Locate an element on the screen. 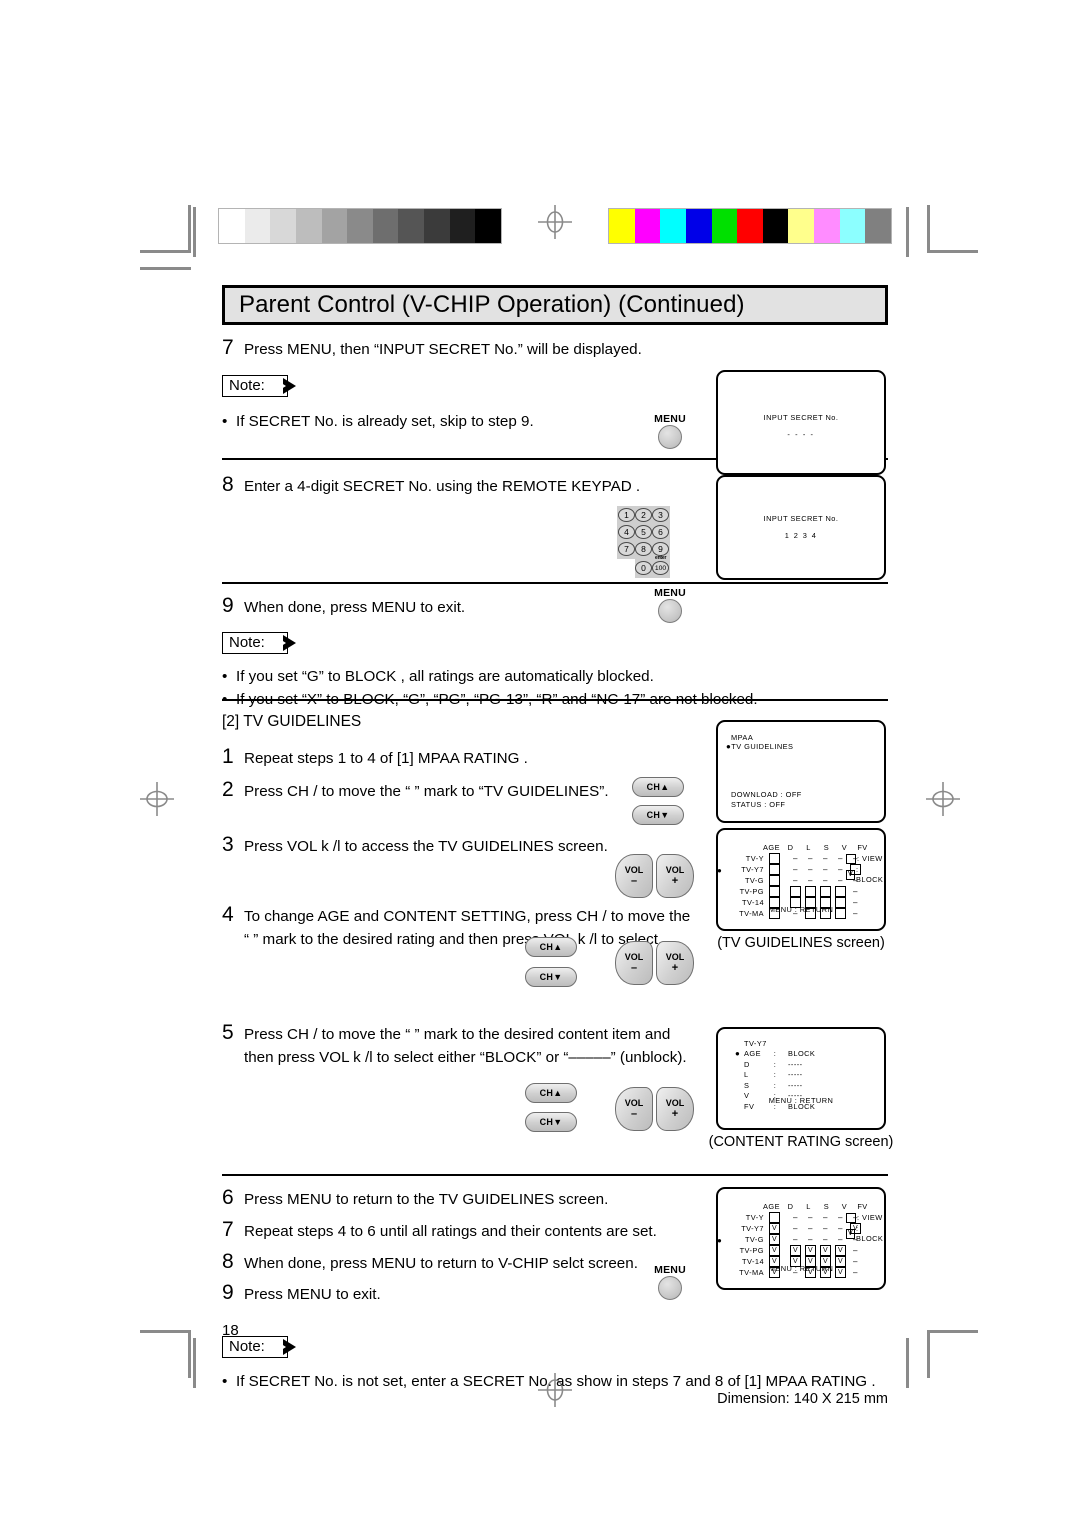 The image size is (1080, 1528). vol-up-symbol: + is located at coordinates (675, 880).